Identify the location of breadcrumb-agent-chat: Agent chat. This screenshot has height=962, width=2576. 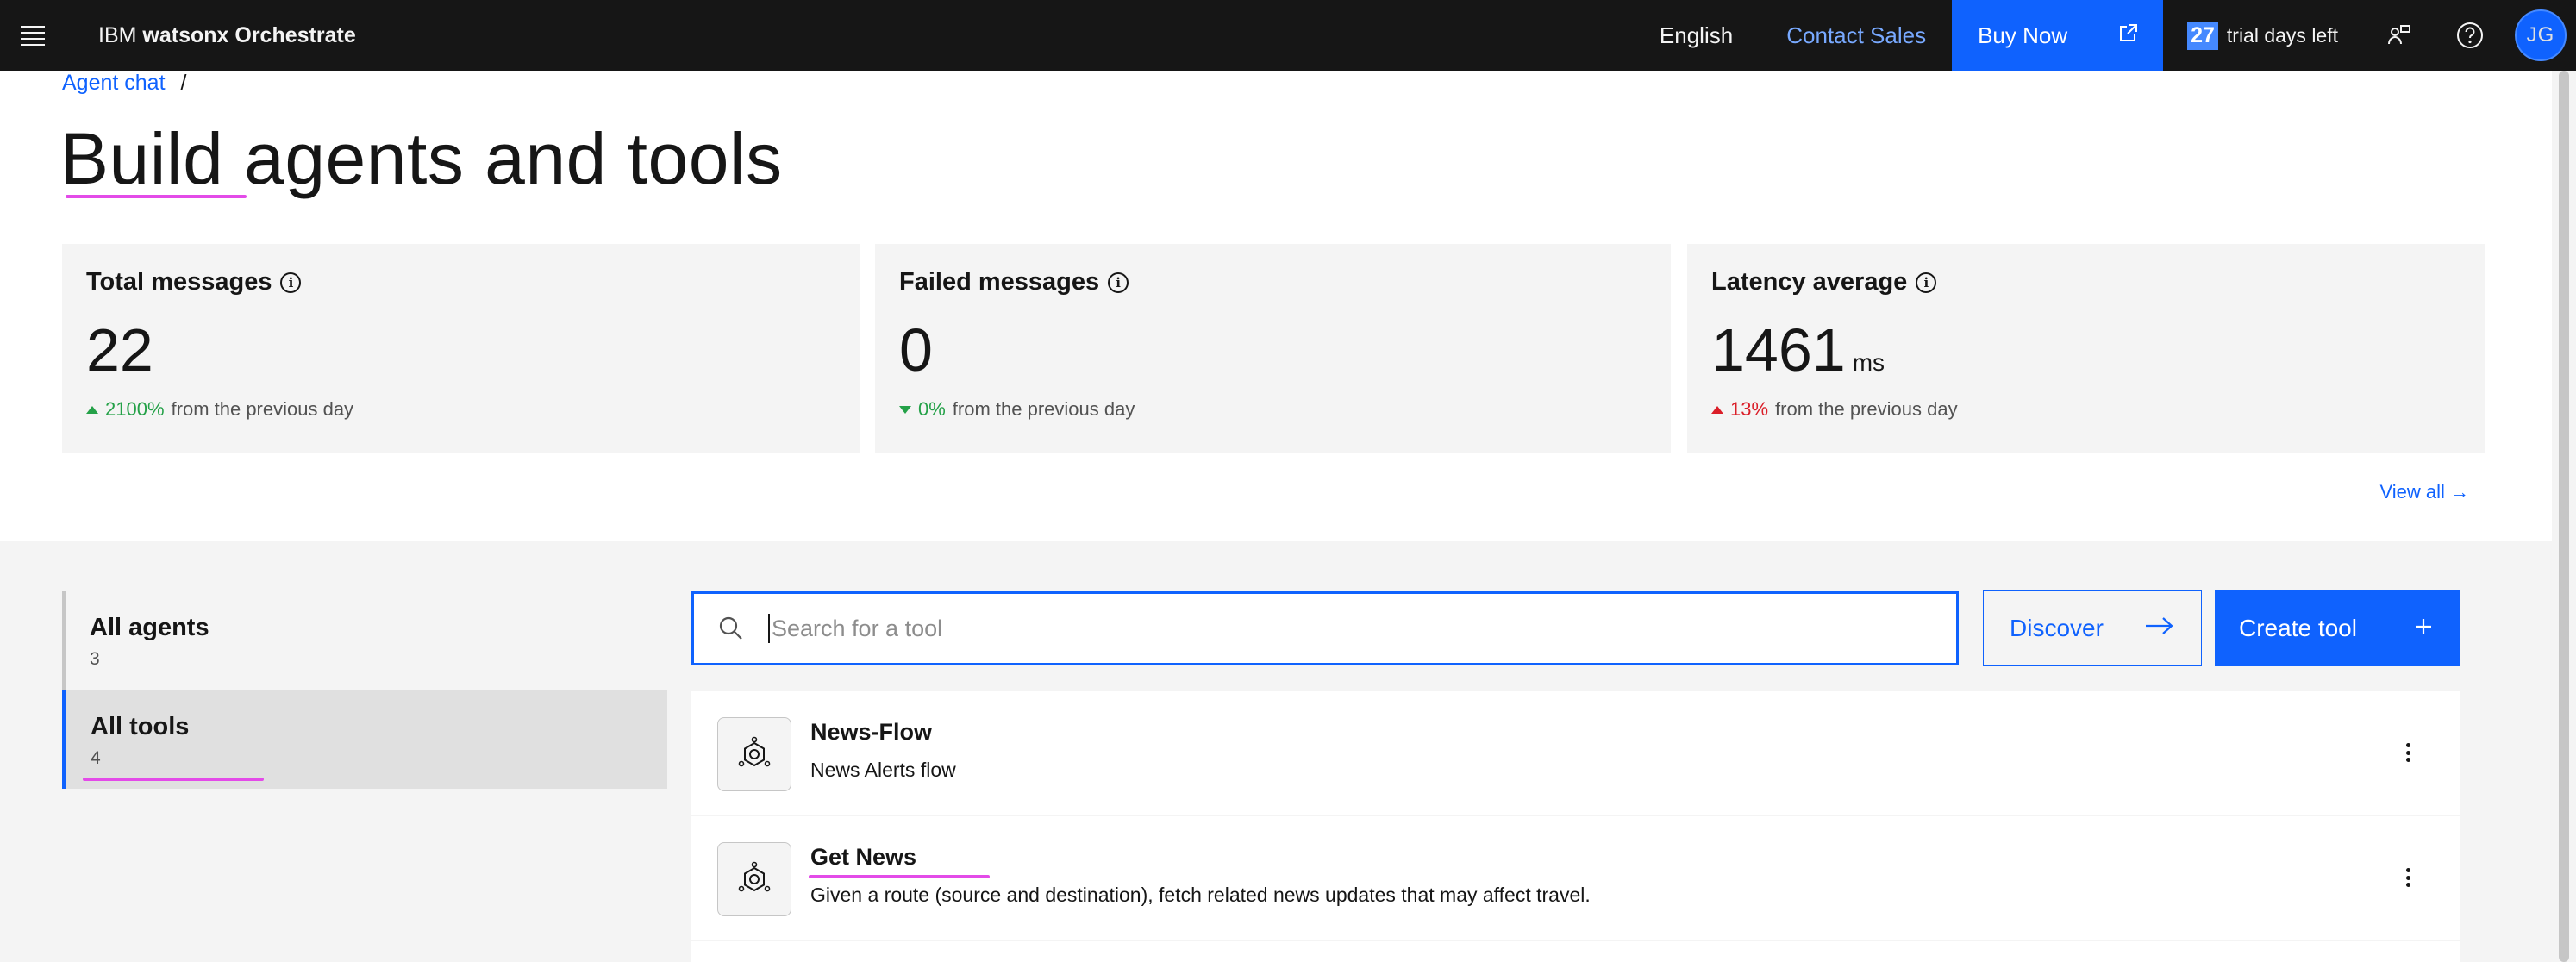
(114, 83).